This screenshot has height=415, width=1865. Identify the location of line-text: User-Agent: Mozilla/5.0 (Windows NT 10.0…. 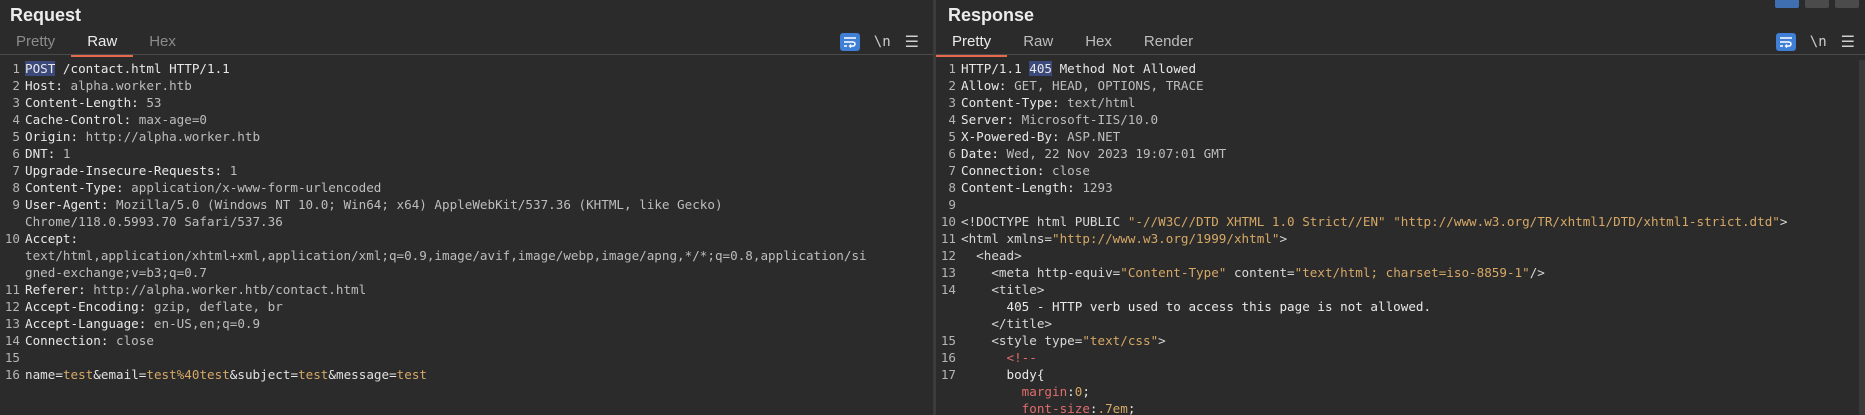
(374, 204).